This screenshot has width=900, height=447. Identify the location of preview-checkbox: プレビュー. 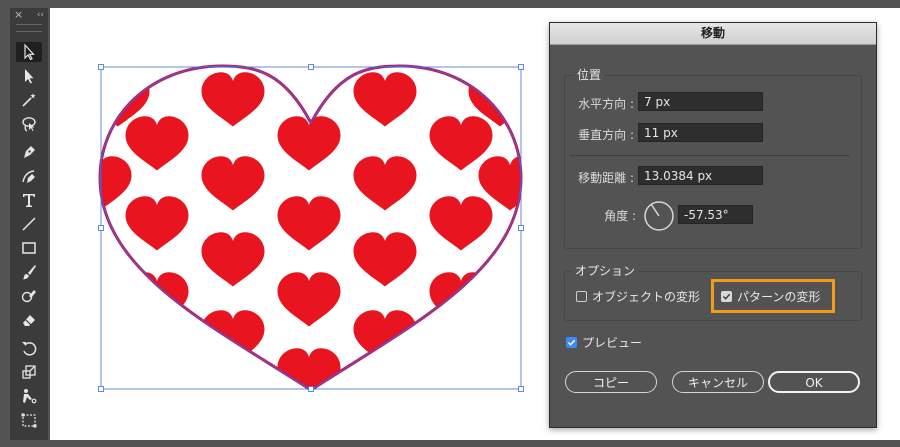
(604, 342).